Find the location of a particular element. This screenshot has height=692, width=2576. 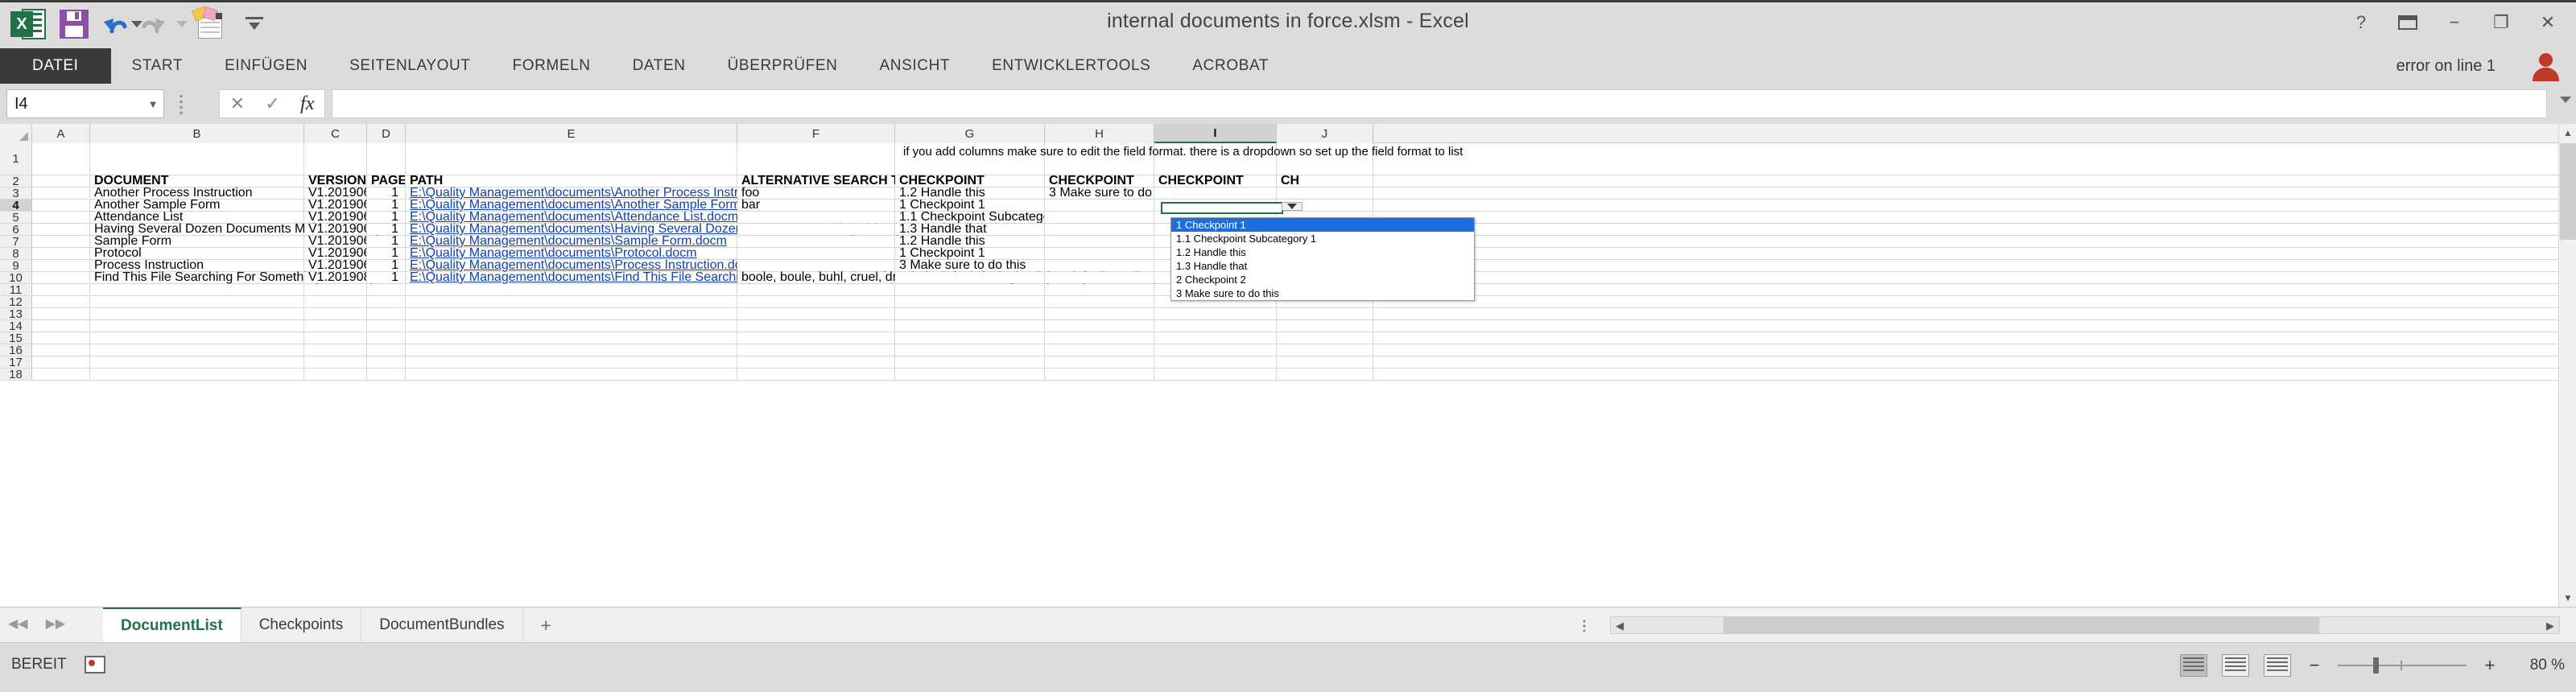

cell-G9: 3 Make sure to do this is located at coordinates (970, 265).